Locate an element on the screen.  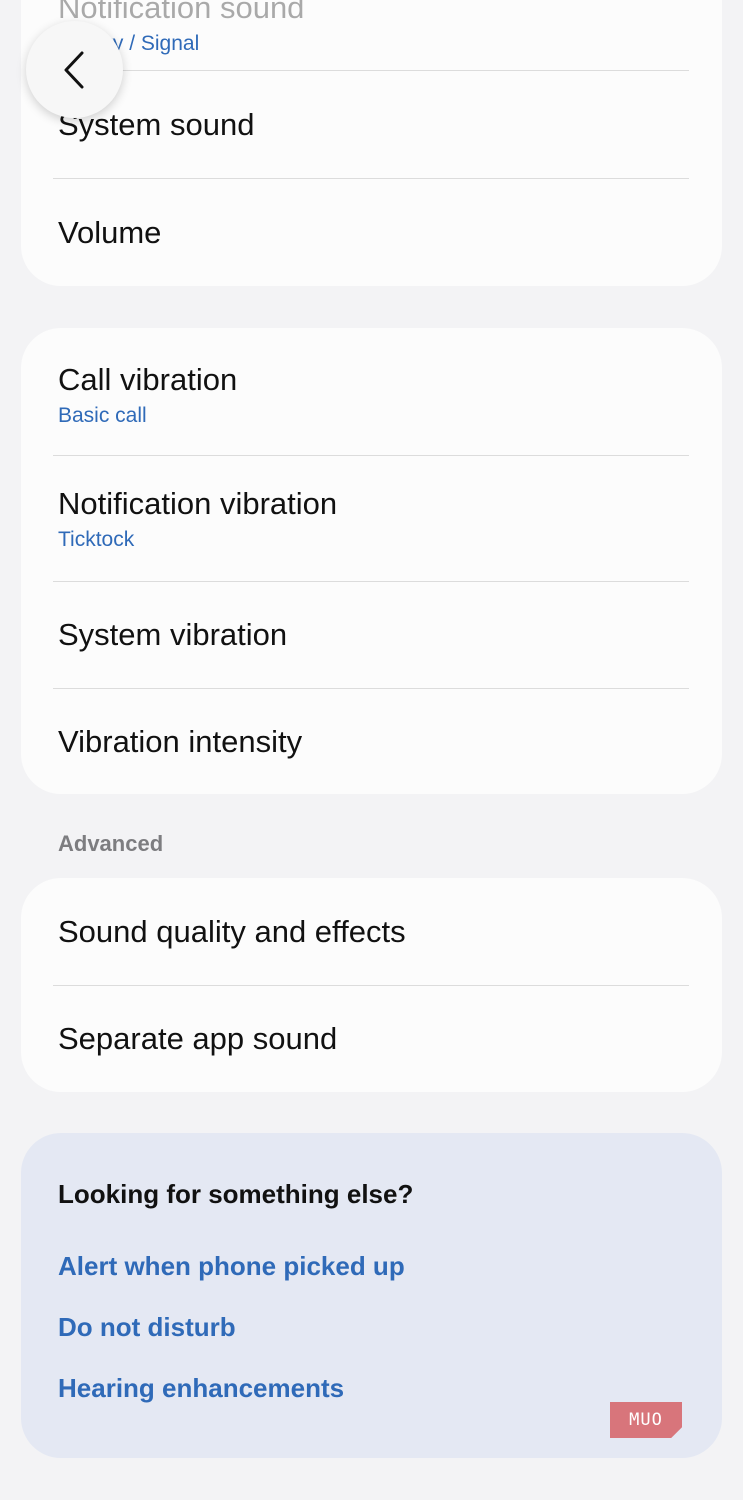
muo-logo: MUO is located at coordinates (646, 1420).